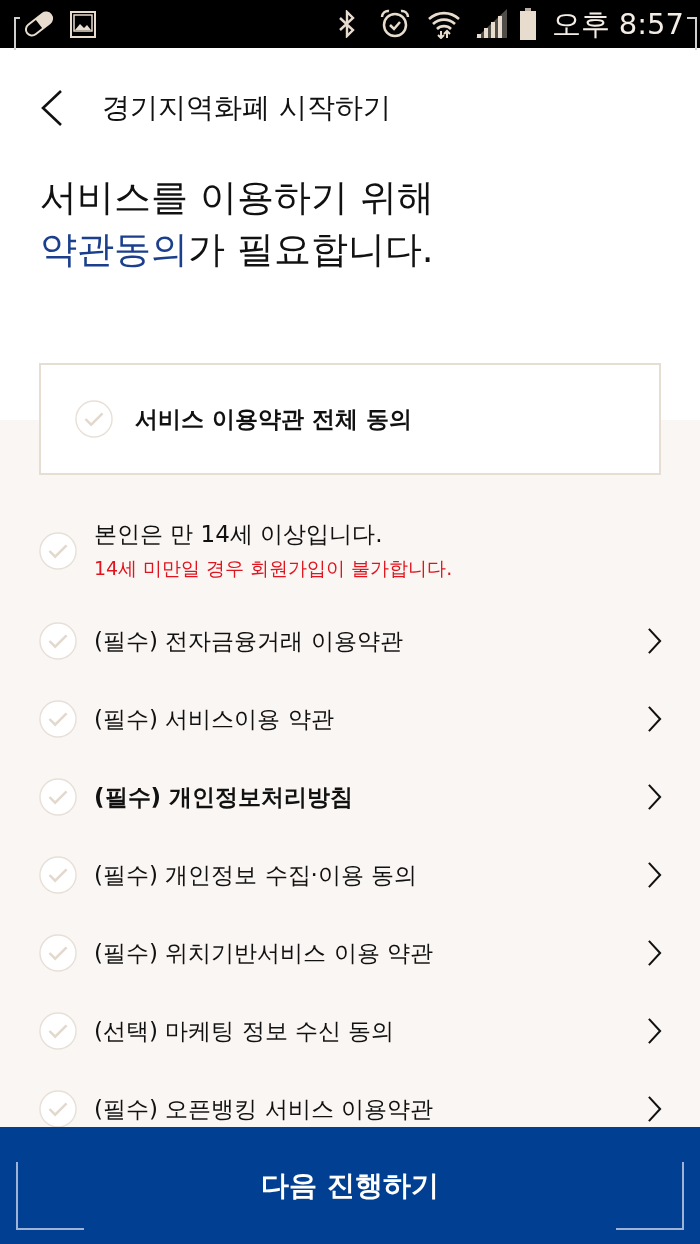 The image size is (700, 1244). Describe the element at coordinates (237, 224) in the screenshot. I see `headline-text: 서비스를 이용하기 위해 약관동의가 필요합니다.` at that location.